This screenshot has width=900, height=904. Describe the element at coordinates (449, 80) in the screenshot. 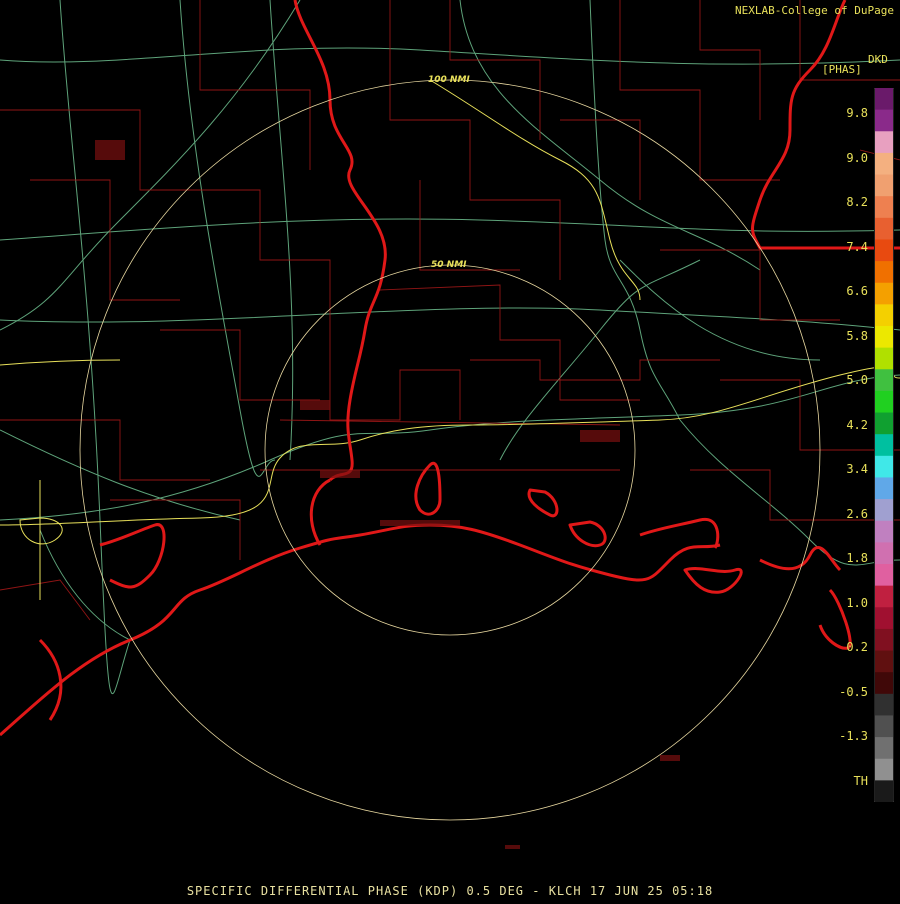

I see `range-ring-label-100: 100 NMI` at that location.